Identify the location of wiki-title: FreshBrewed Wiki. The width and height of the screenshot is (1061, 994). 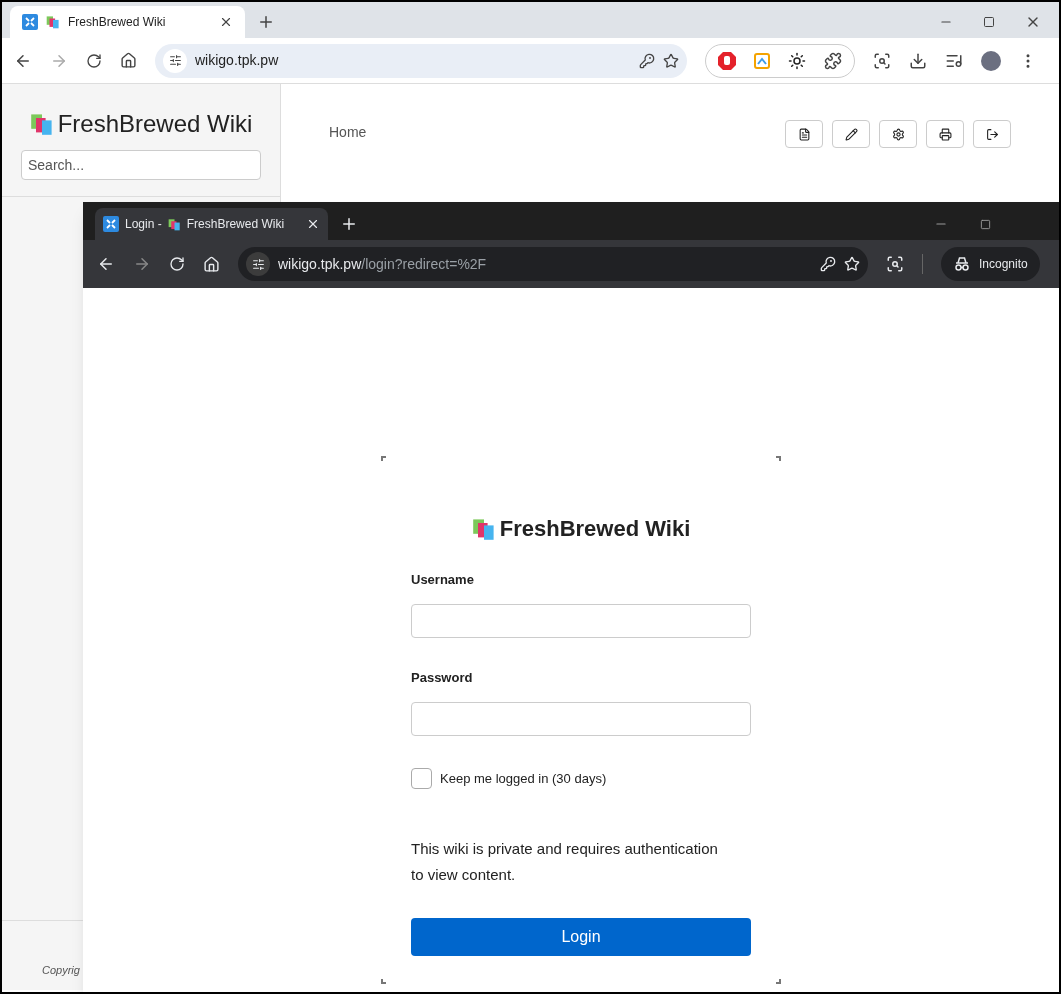
(155, 124).